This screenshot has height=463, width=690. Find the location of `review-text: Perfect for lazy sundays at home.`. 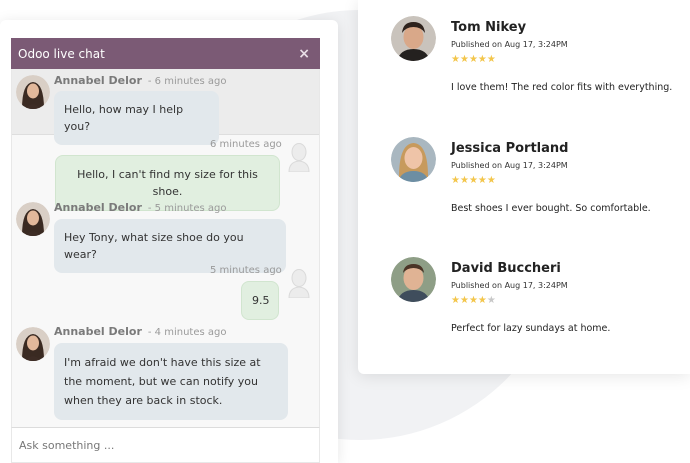

review-text: Perfect for lazy sundays at home. is located at coordinates (531, 328).